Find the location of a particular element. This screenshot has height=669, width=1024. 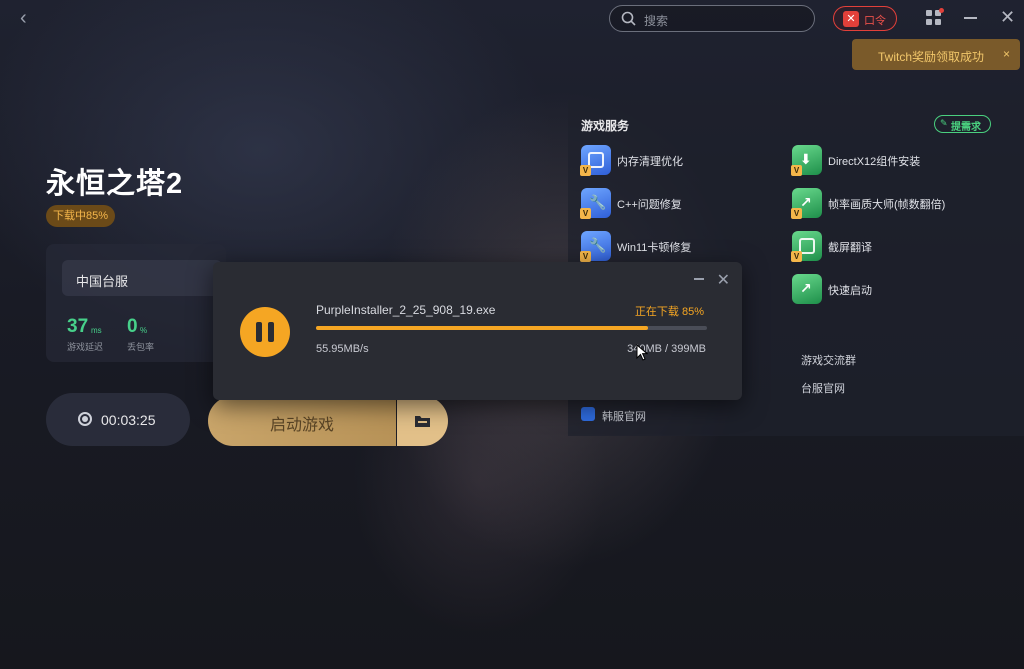

toast-close-icon: × is located at coordinates (1006, 54).